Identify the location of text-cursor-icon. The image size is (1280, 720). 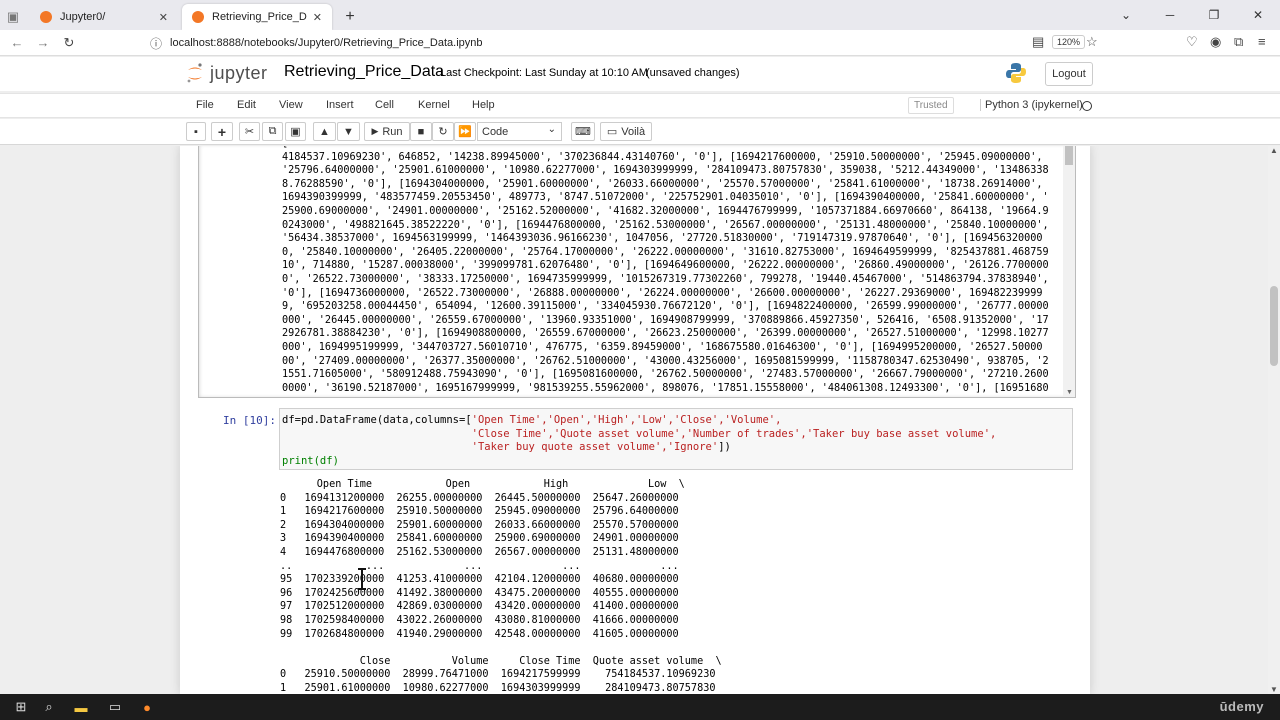
(362, 579).